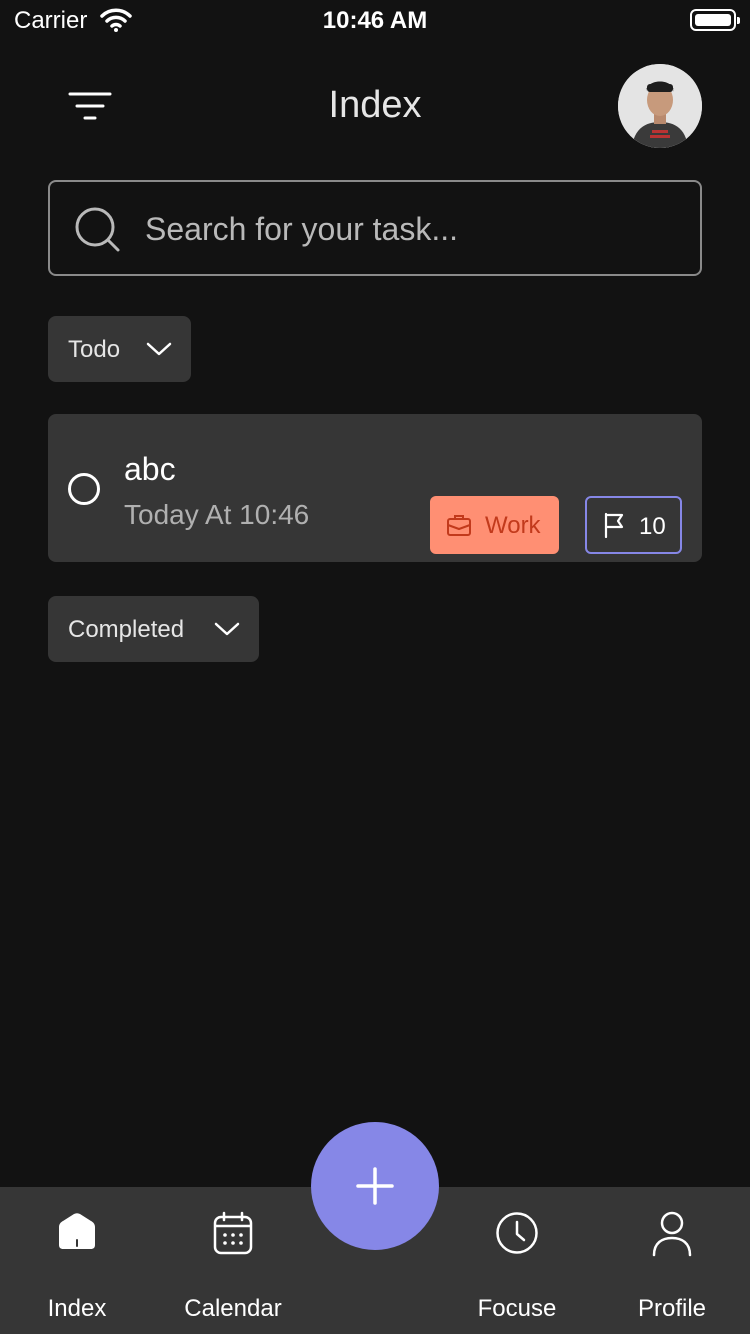  I want to click on todo-section-toggle: Todo, so click(119, 349).